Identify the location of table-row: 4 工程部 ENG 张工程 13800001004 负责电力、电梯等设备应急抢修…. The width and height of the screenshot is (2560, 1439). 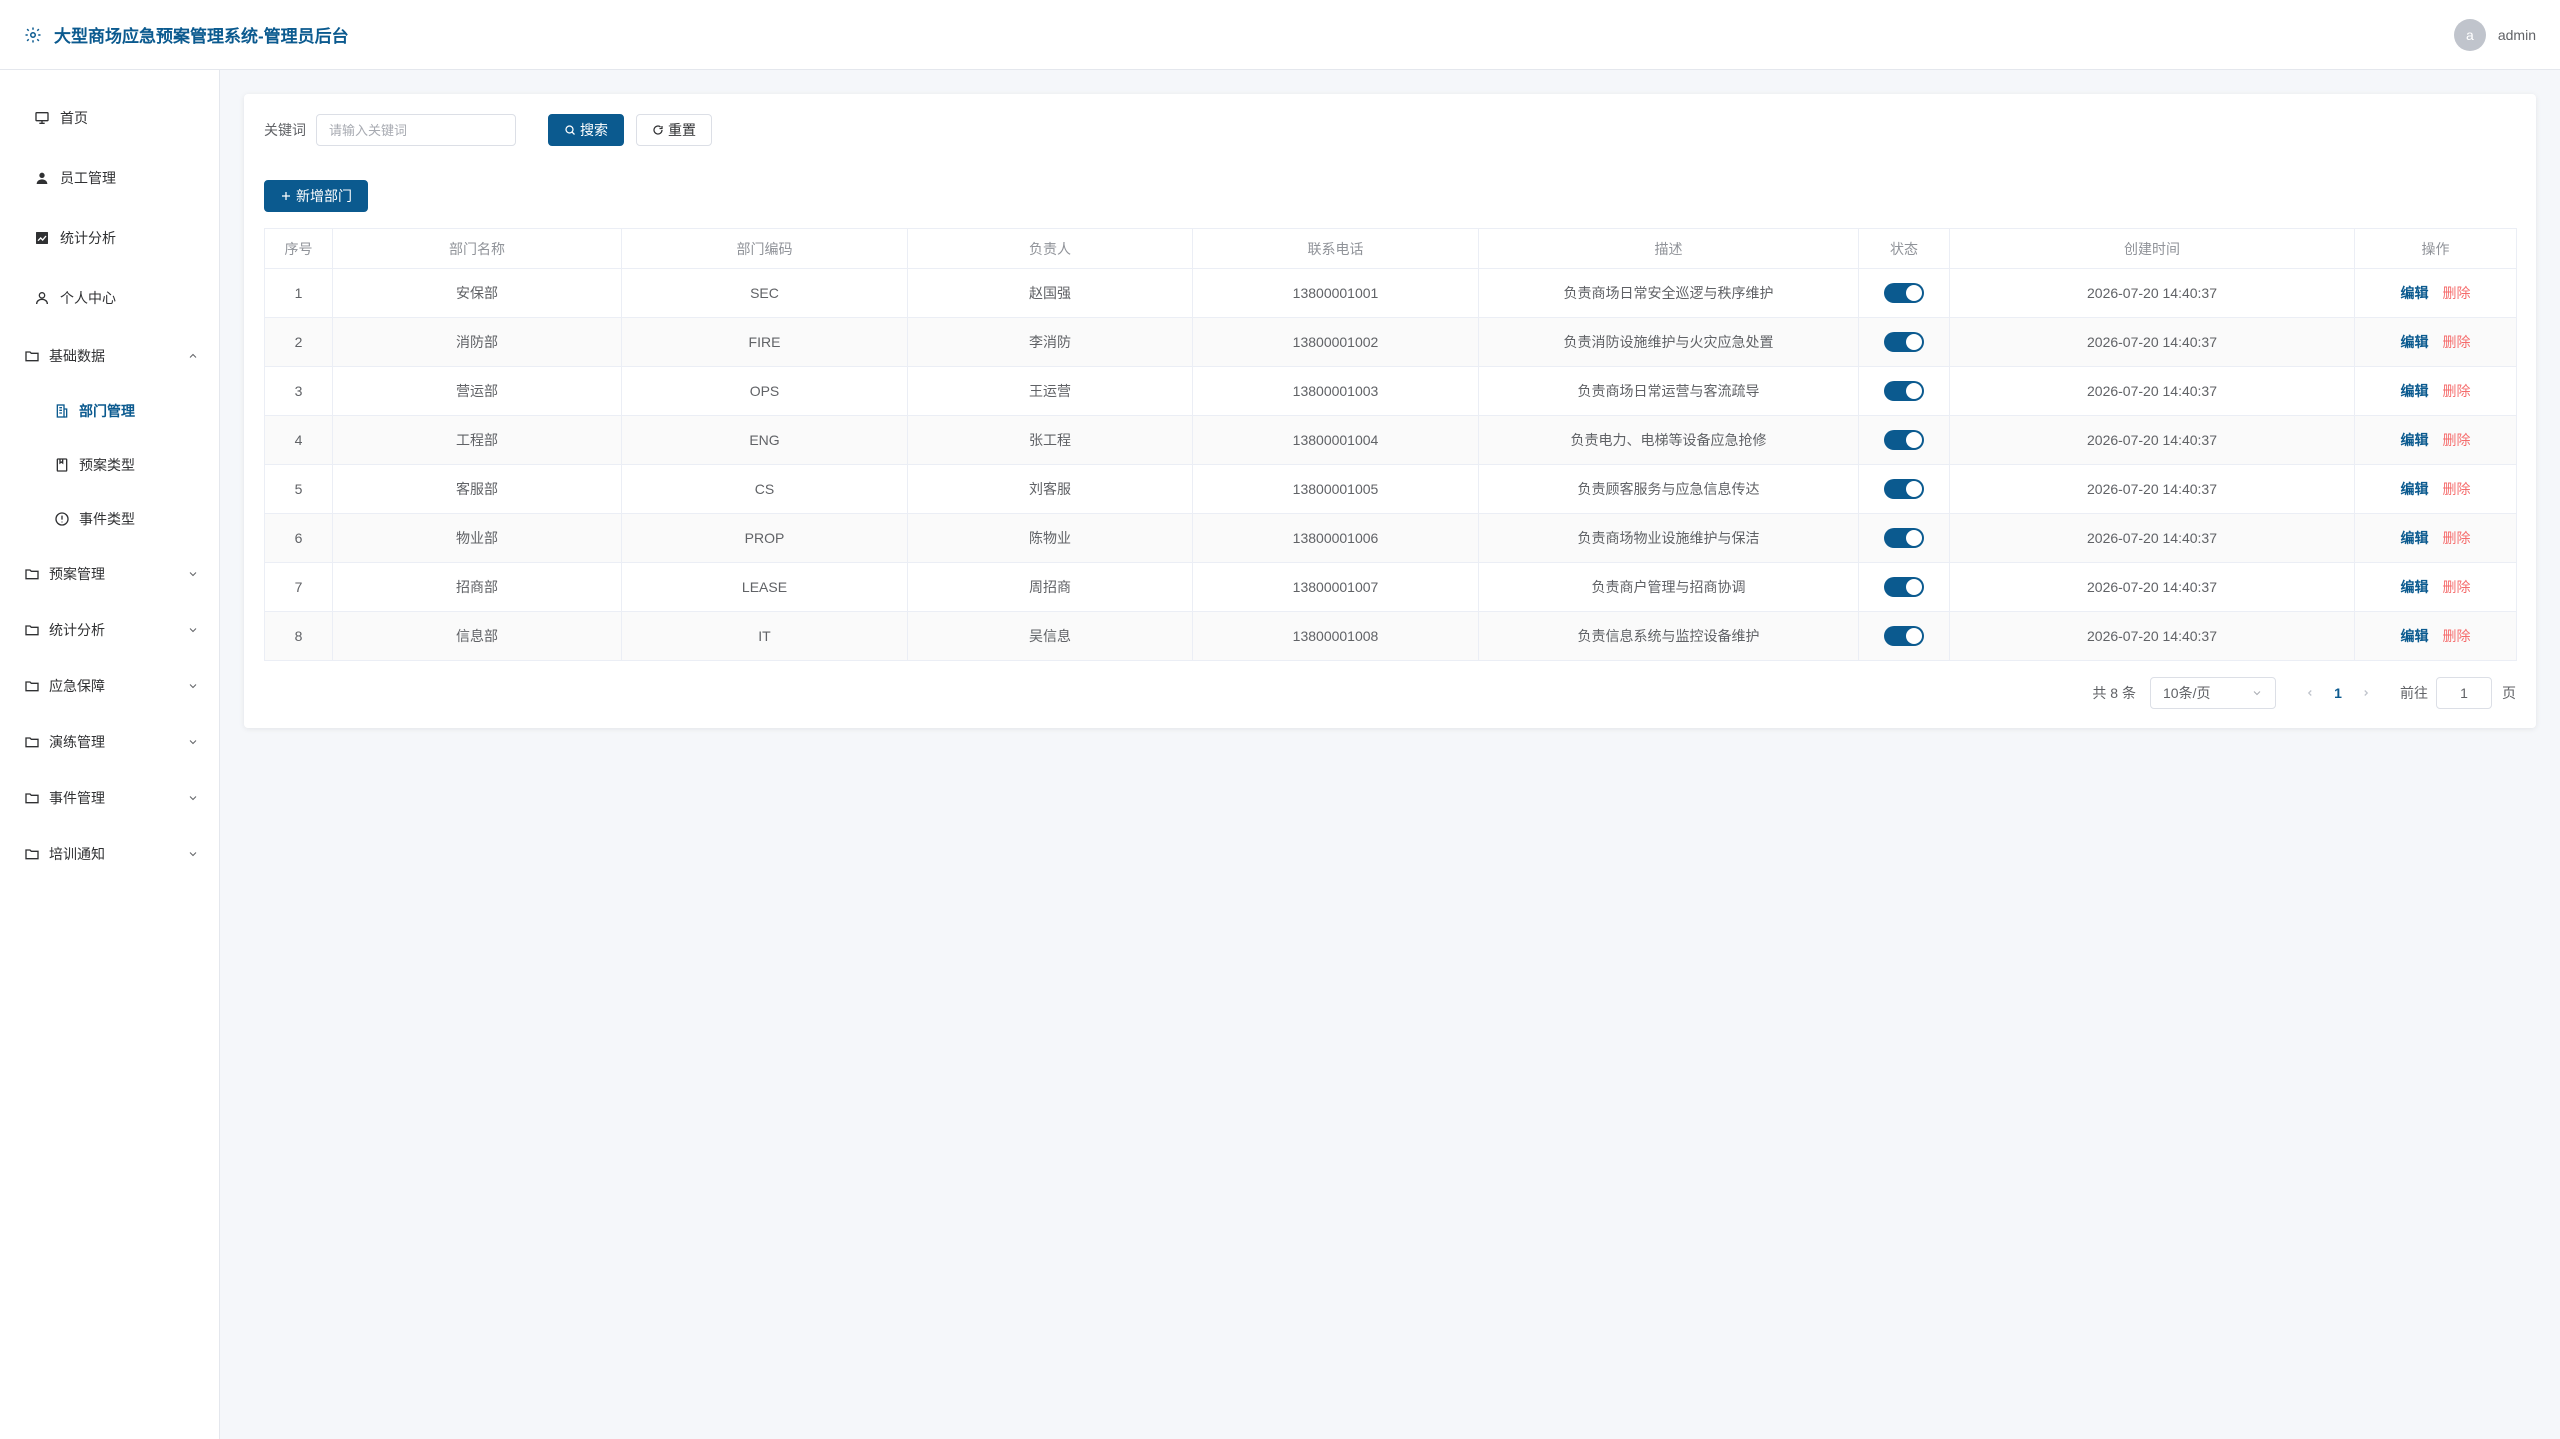
(1390, 440).